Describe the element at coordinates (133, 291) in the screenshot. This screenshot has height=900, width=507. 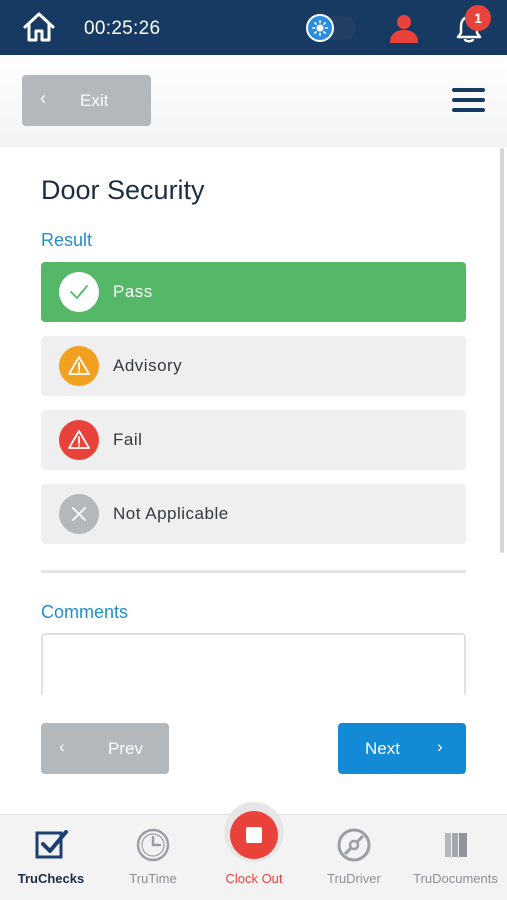
I see `option-label: Pass` at that location.